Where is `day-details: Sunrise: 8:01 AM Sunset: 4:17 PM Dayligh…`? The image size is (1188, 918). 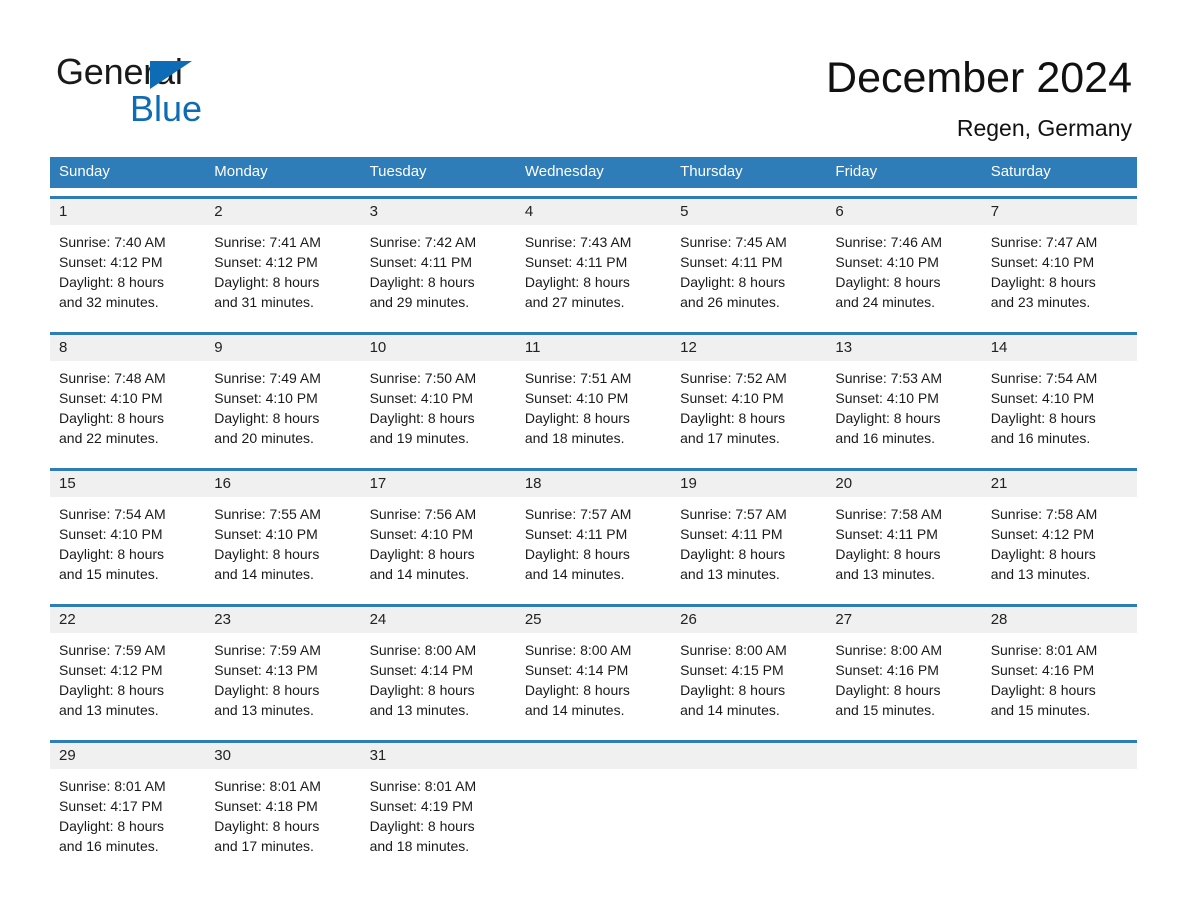
day-details: Sunrise: 8:01 AM Sunset: 4:17 PM Dayligh… is located at coordinates (127, 818).